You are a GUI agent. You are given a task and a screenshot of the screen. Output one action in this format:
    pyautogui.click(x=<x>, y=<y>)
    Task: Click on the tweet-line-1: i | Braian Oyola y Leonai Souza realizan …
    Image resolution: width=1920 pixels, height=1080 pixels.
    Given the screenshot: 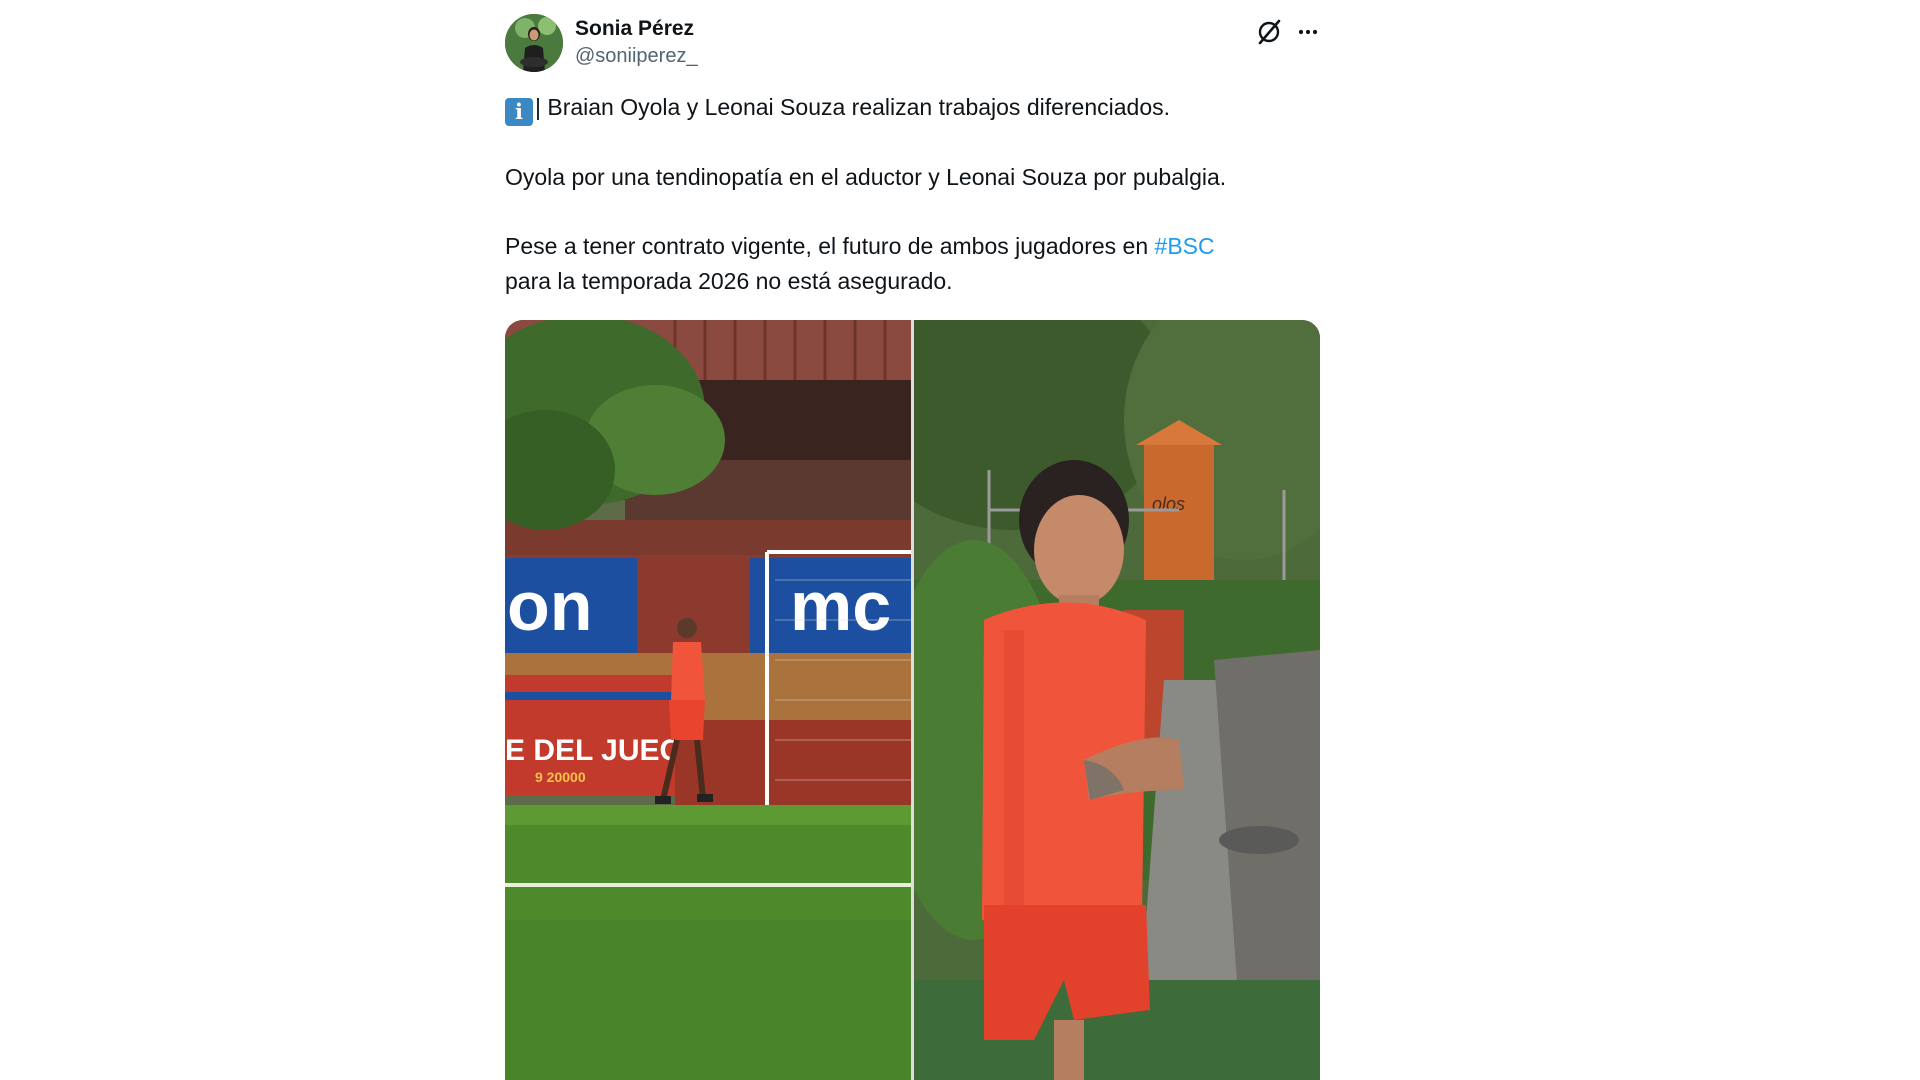 What is the action you would take?
    pyautogui.click(x=912, y=108)
    